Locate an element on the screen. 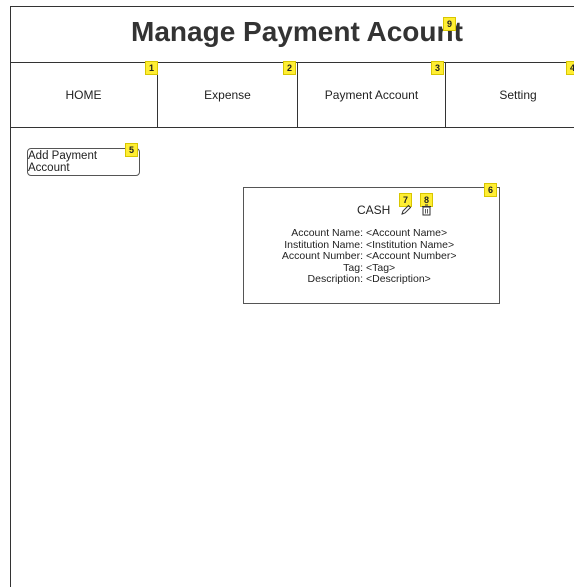 This screenshot has width=574, height=587. detail-row: Account Name: <Account Name> is located at coordinates (371, 233).